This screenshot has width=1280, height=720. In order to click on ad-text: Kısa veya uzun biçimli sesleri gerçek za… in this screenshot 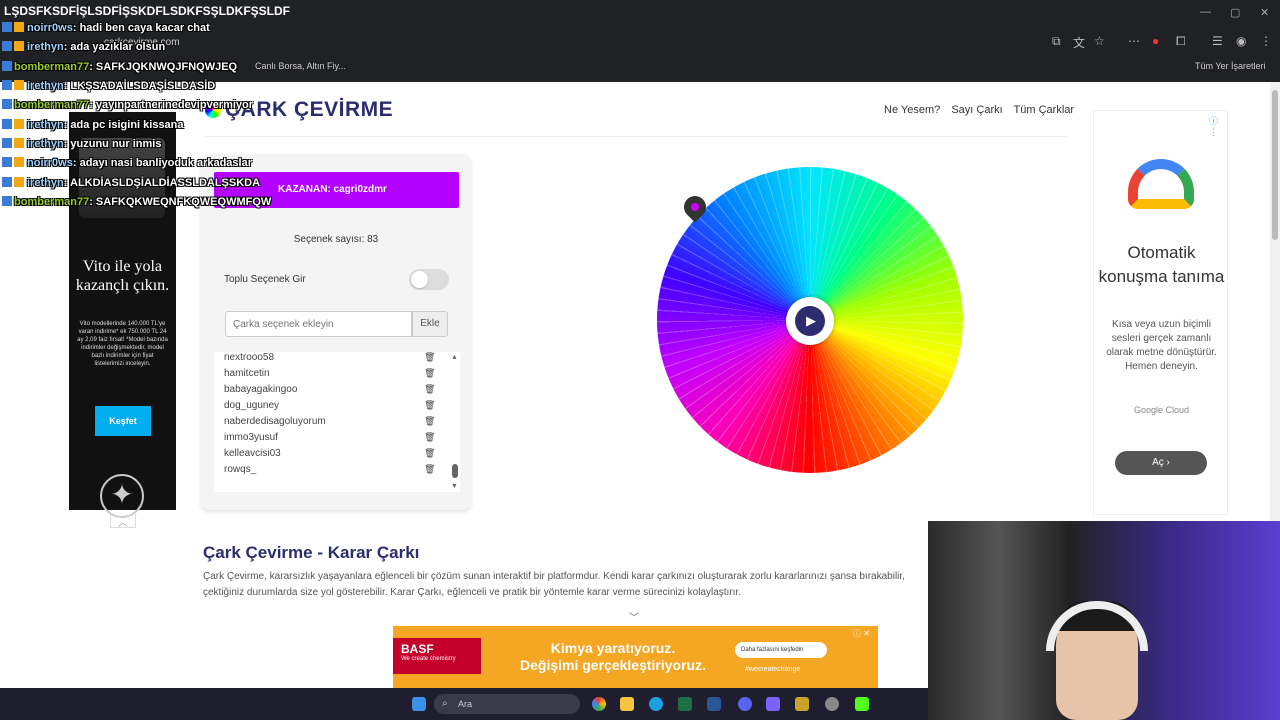, I will do `click(1161, 345)`.